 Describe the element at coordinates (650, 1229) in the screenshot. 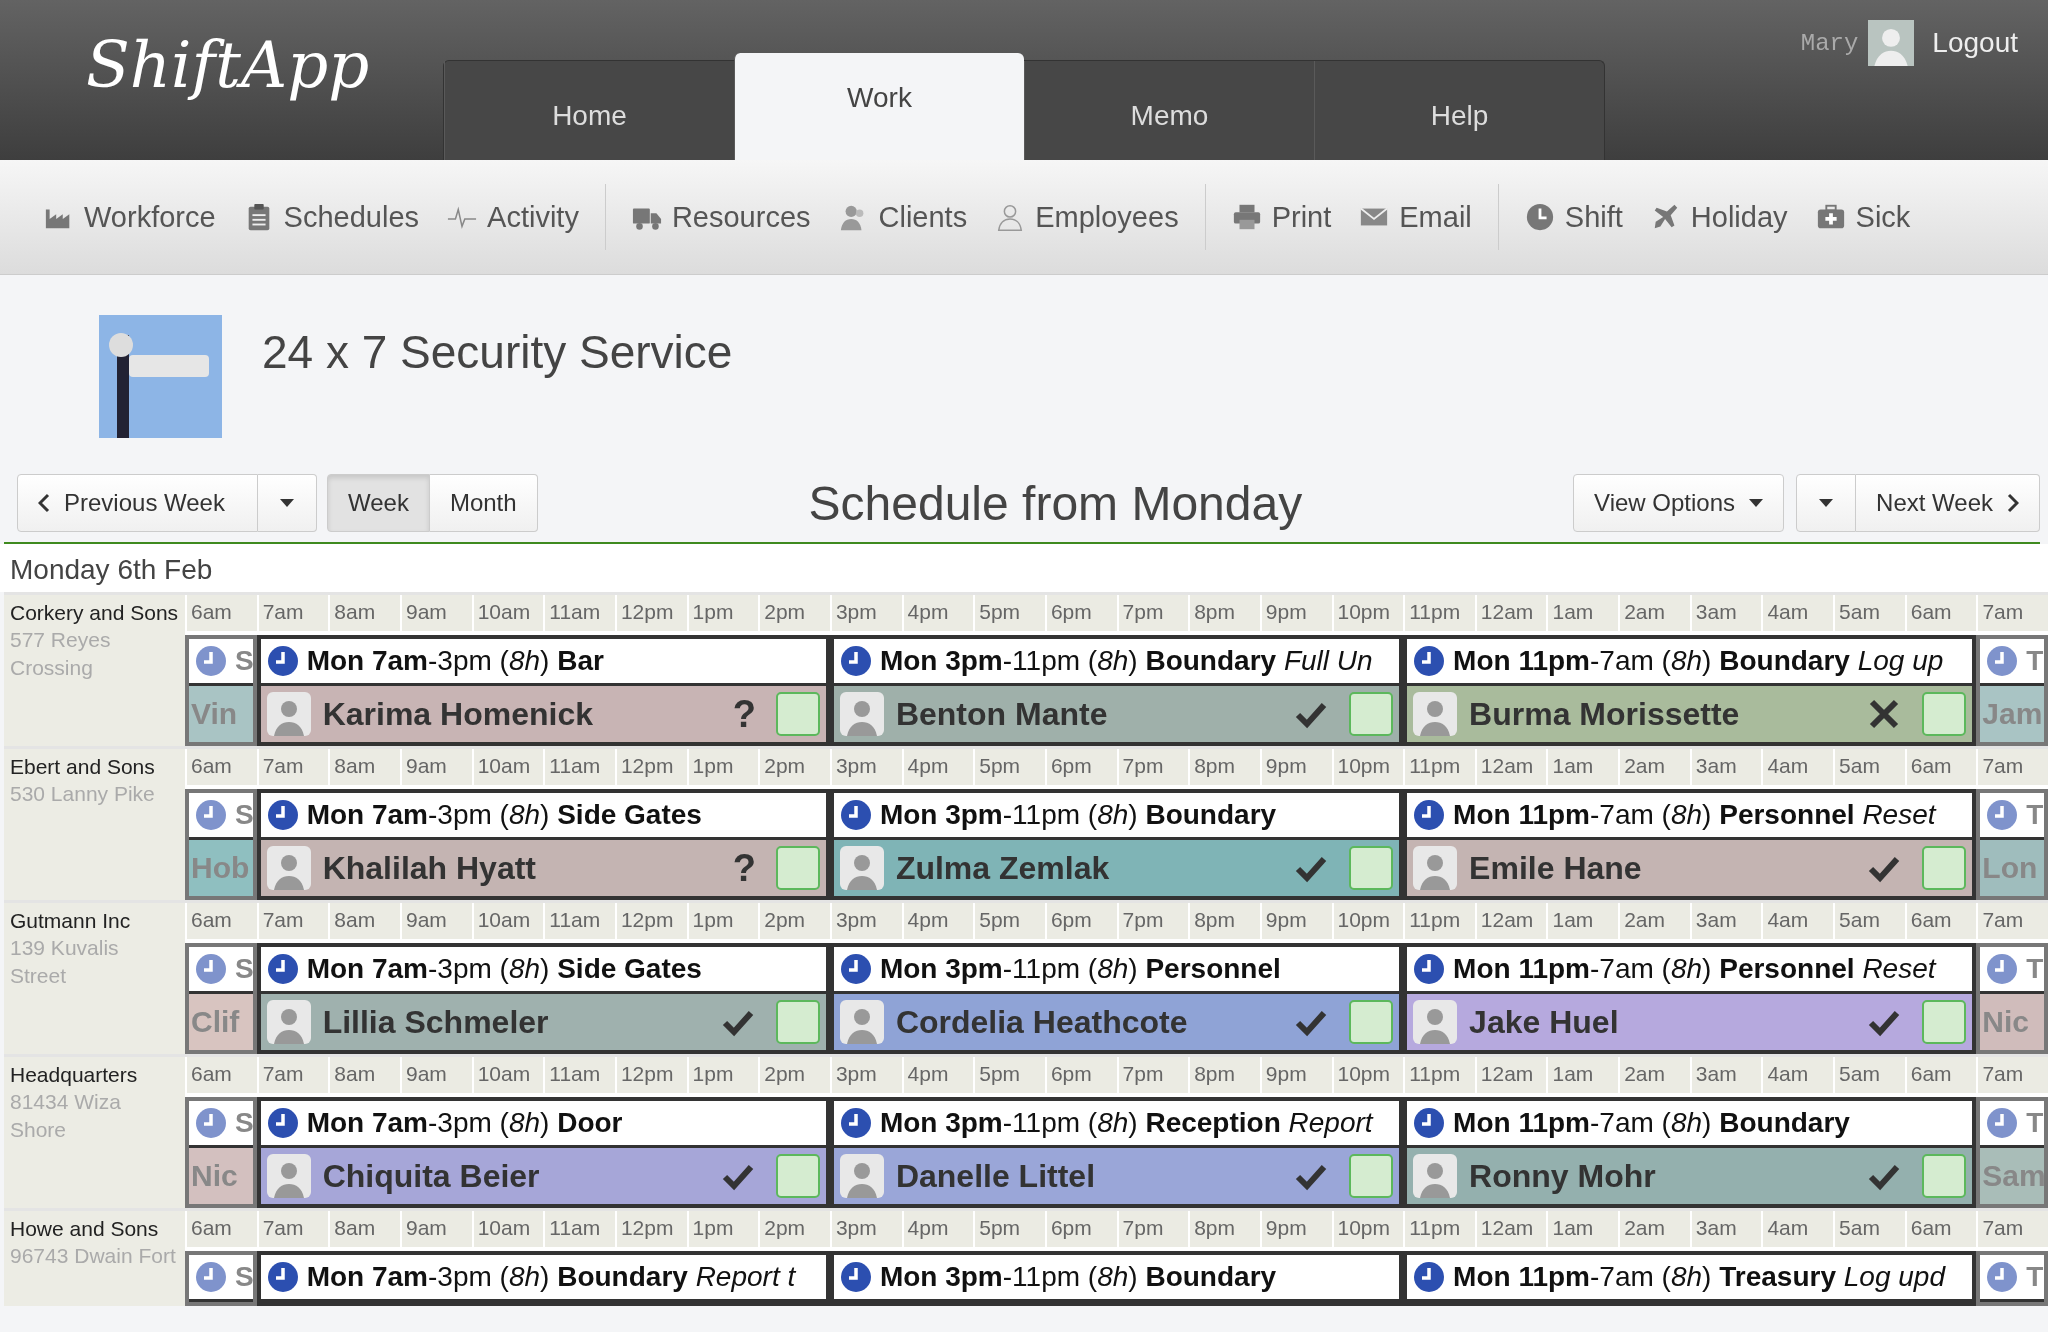

I see `hour-label: 12pm` at that location.